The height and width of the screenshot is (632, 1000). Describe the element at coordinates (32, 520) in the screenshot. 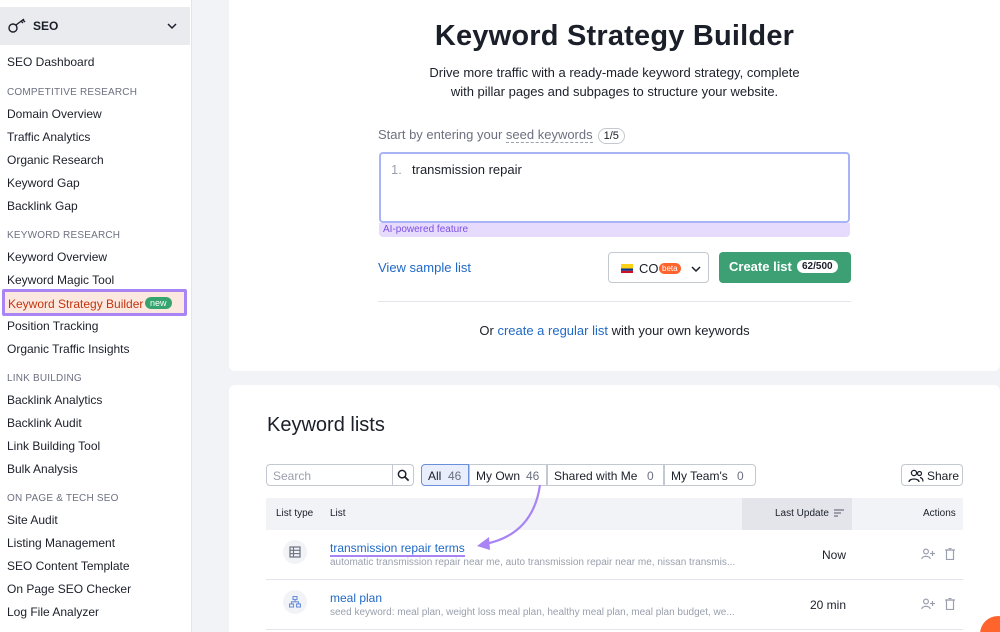

I see `sidebar-item-site-audit: Site Audit` at that location.